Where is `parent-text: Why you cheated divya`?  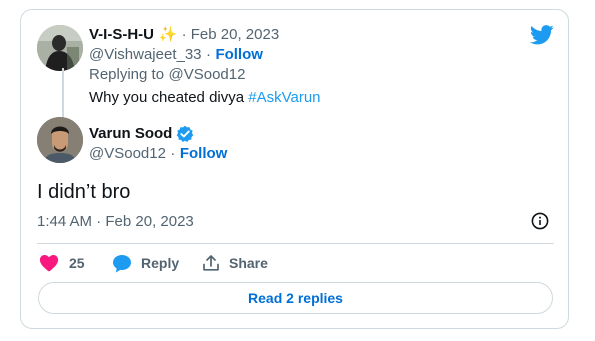
parent-text: Why you cheated divya is located at coordinates (167, 97).